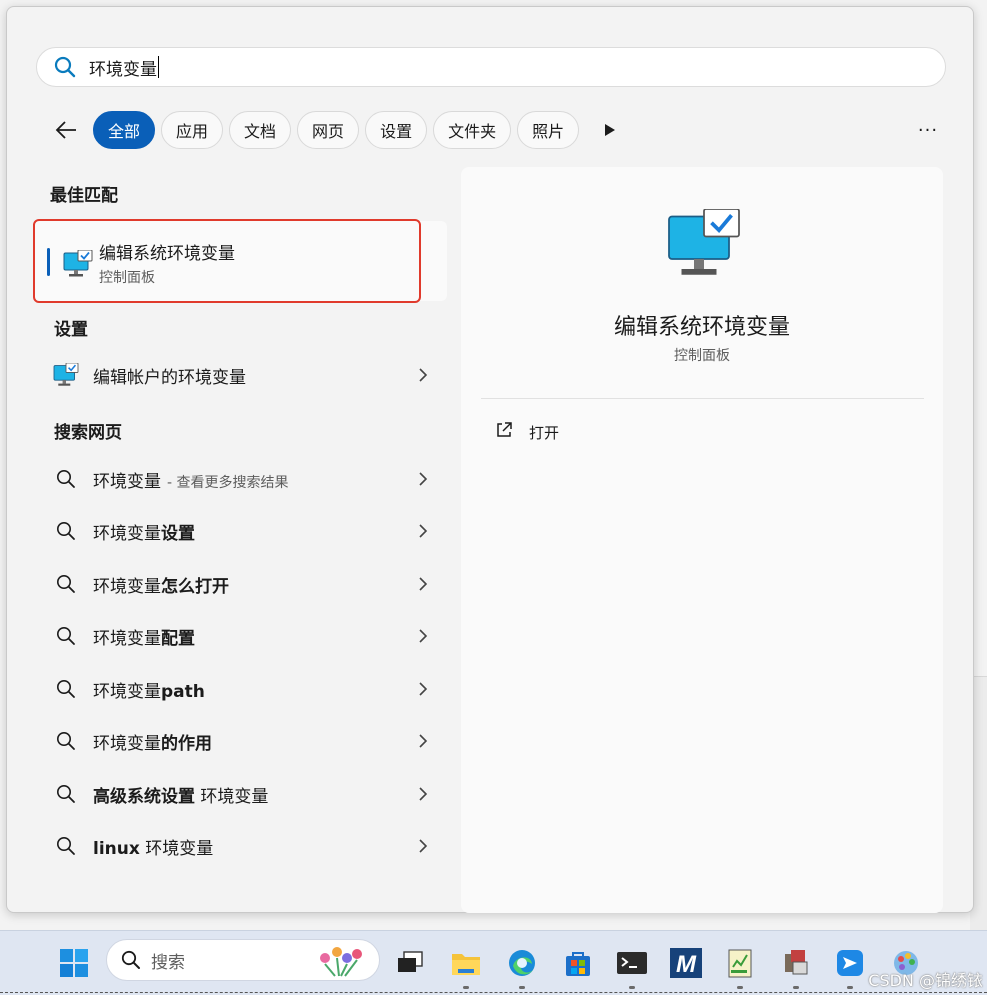  Describe the element at coordinates (248, 375) in the screenshot. I see `settings-item-edit-account-env: 编辑帐户的环境变量` at that location.